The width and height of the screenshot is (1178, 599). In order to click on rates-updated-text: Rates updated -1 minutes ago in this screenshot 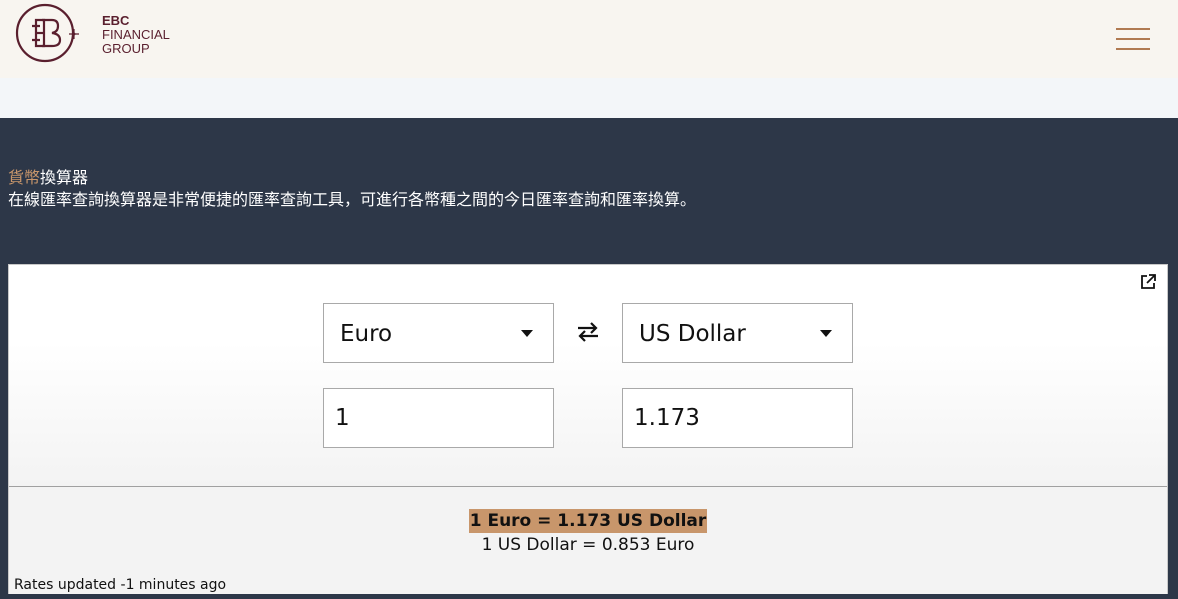, I will do `click(120, 585)`.